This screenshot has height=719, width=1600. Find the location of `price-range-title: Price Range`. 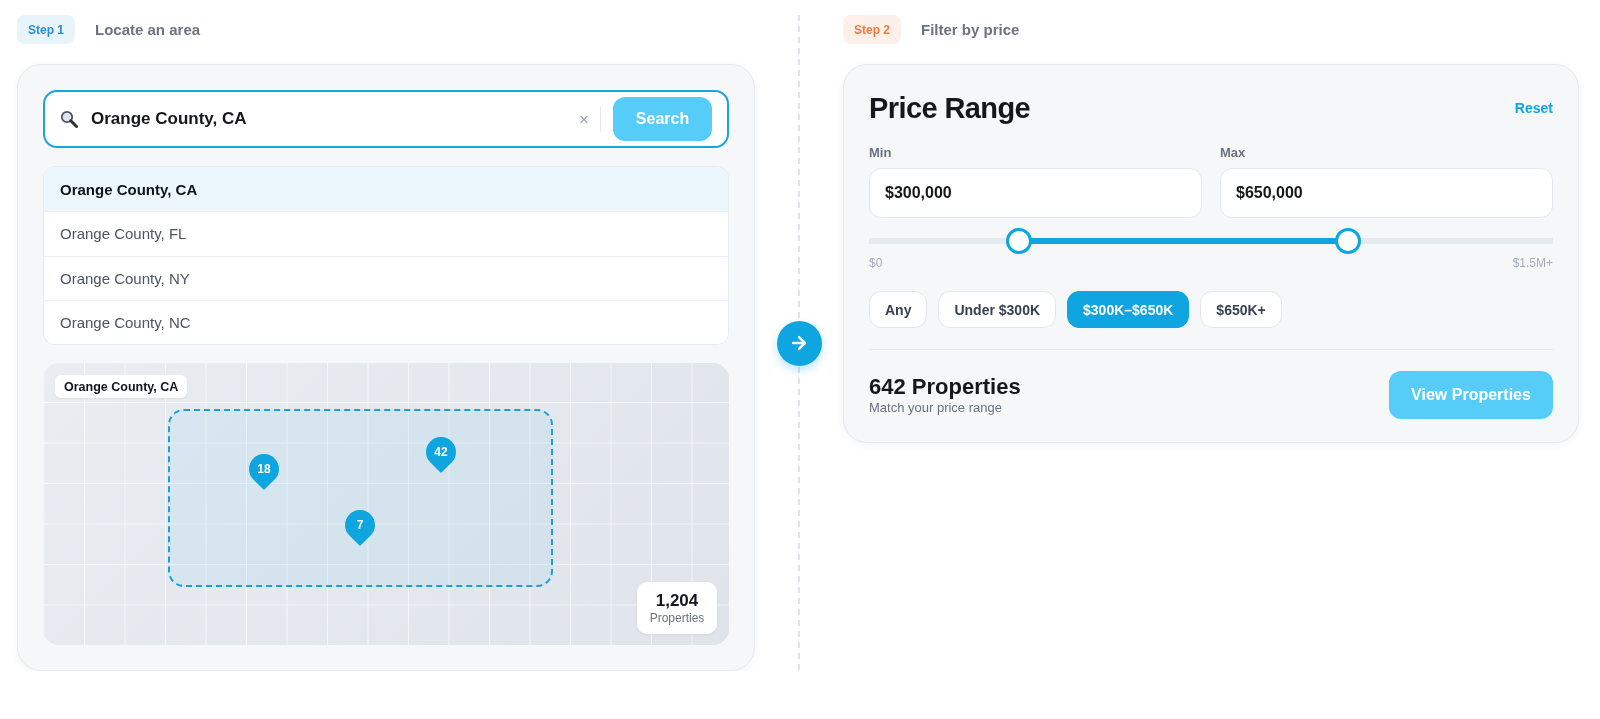

price-range-title: Price Range is located at coordinates (950, 108).